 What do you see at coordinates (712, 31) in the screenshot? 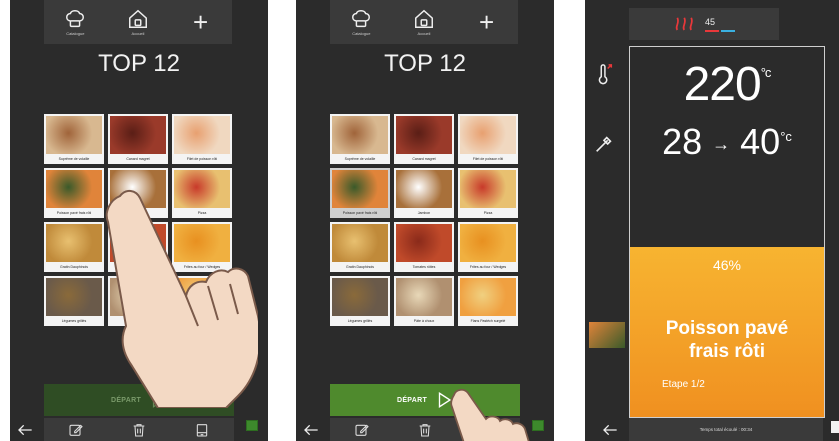
I see `fan-speed-bar-red` at bounding box center [712, 31].